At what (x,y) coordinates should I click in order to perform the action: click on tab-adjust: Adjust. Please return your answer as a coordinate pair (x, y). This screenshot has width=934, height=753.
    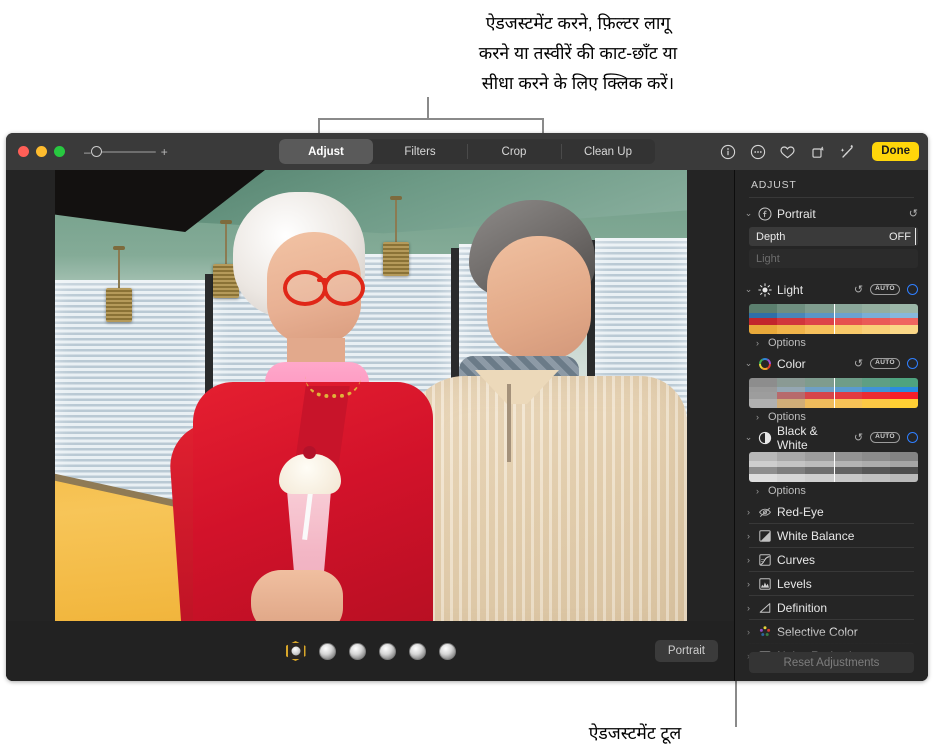
    Looking at the image, I should click on (326, 151).